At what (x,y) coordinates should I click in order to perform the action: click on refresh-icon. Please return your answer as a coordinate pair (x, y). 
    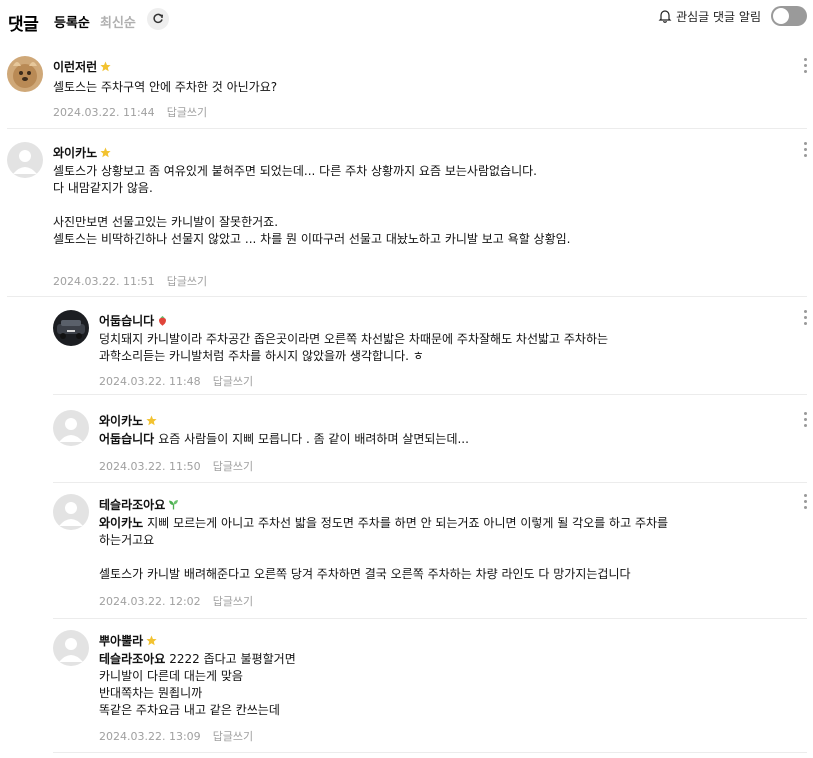
    Looking at the image, I should click on (158, 18).